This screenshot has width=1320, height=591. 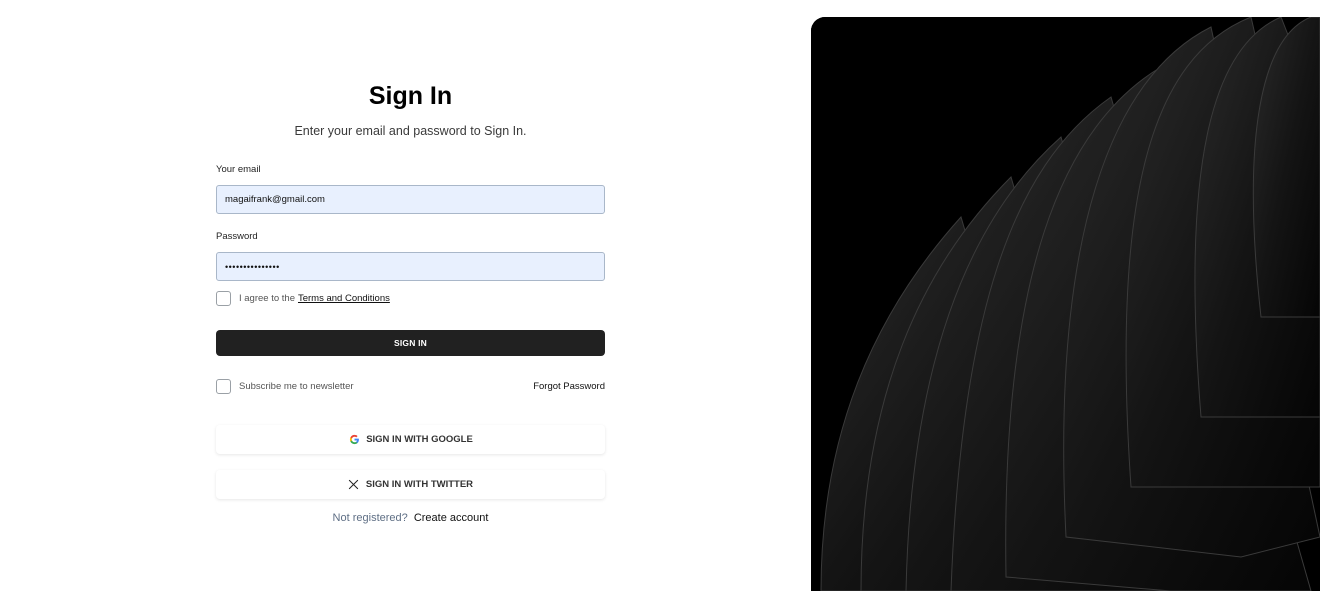 I want to click on twitter-sign-in-button: SIGN IN WITH TWITTER, so click(x=410, y=484).